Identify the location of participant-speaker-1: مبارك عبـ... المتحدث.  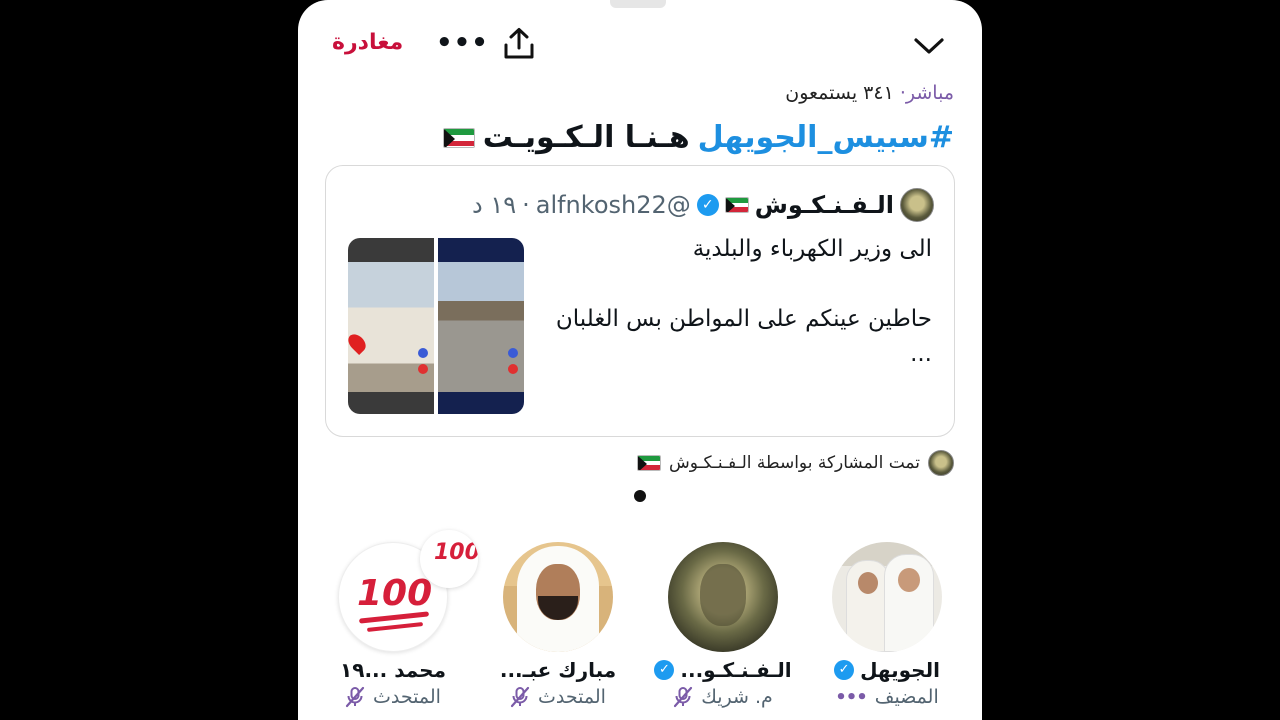
(558, 631).